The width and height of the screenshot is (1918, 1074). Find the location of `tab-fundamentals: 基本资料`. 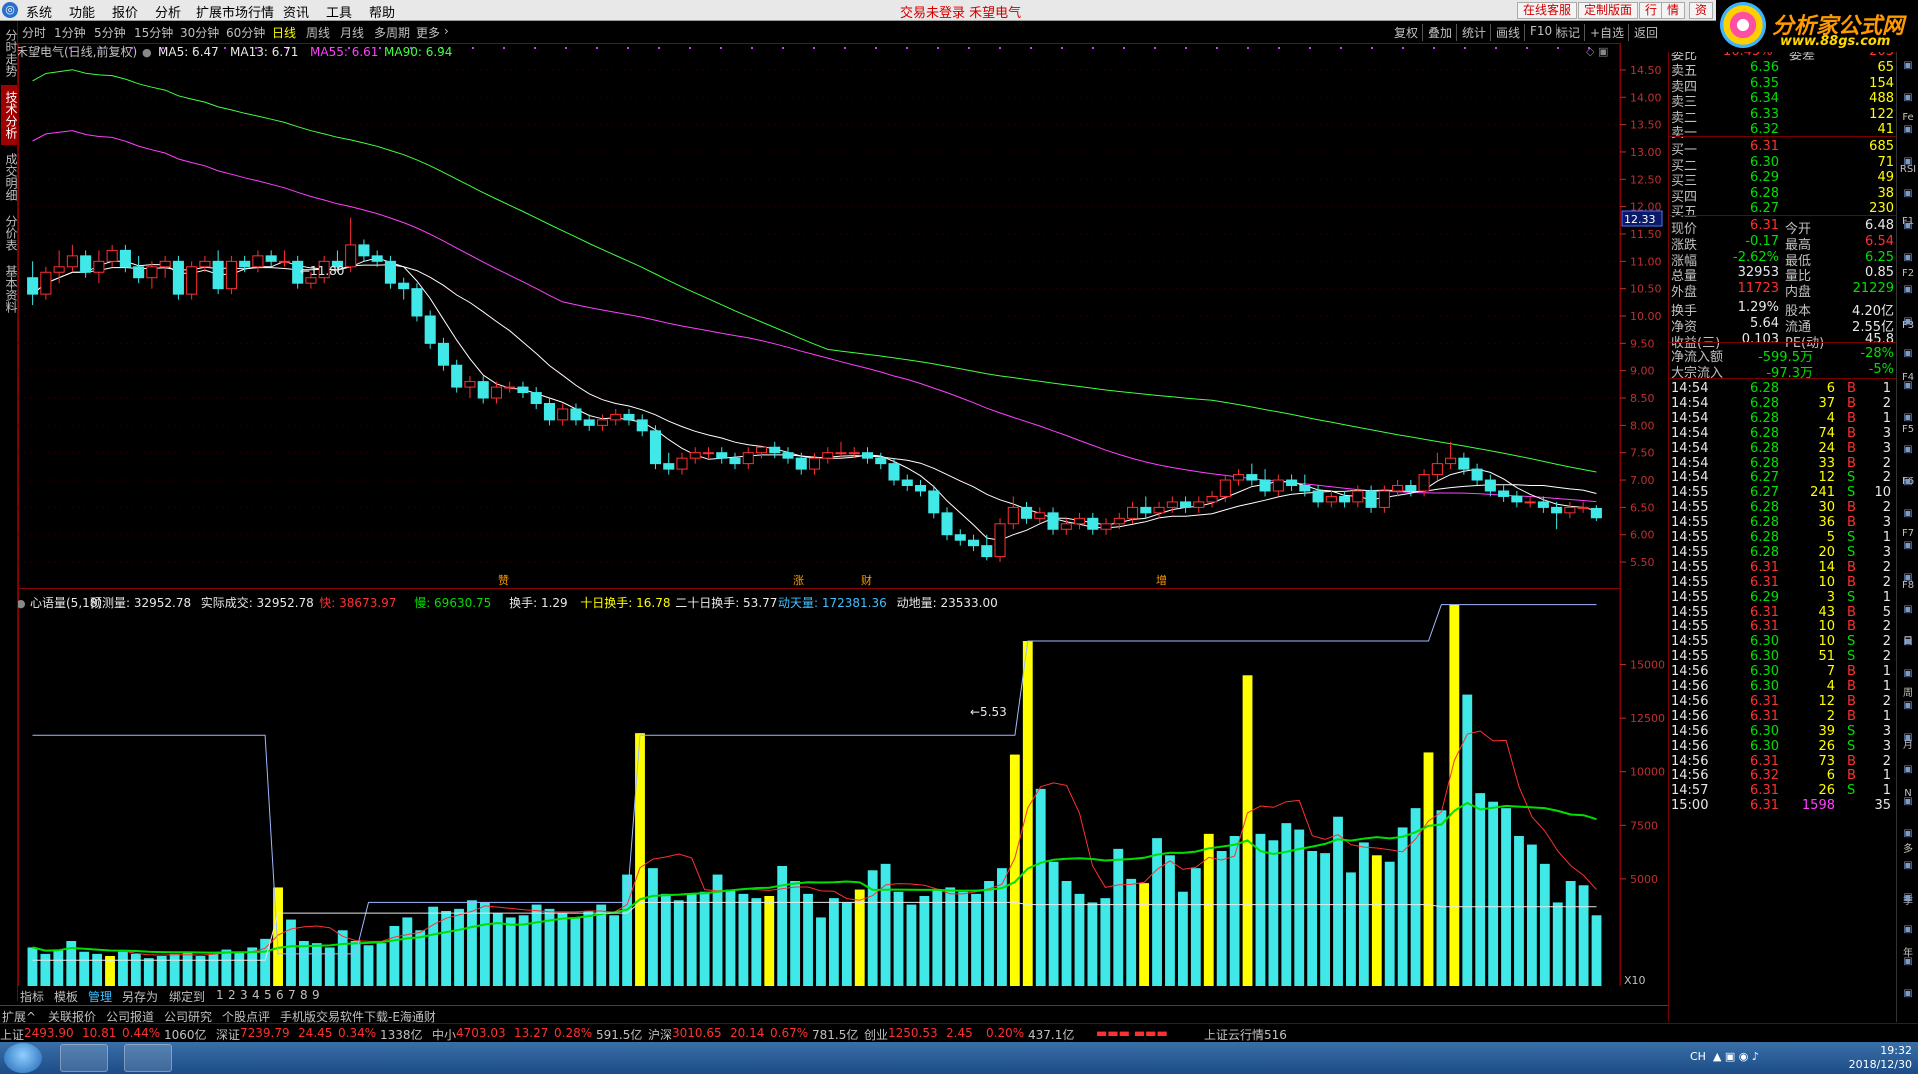

tab-fundamentals: 基本资料 is located at coordinates (9, 289).